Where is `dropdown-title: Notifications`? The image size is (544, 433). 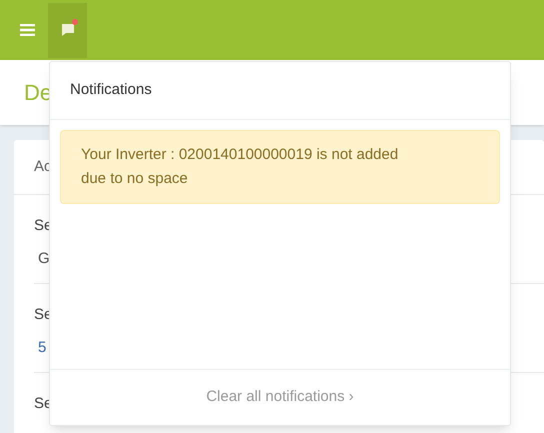
dropdown-title: Notifications is located at coordinates (111, 90).